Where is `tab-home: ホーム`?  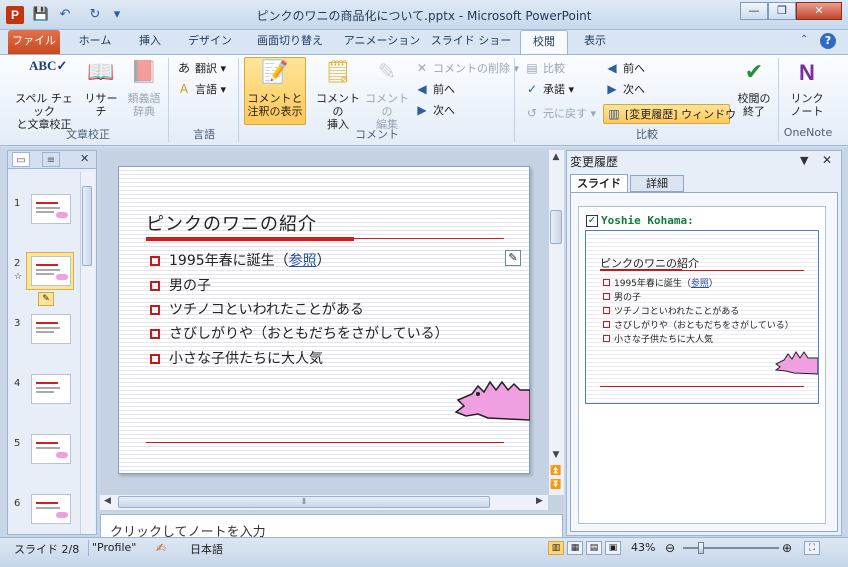 tab-home: ホーム is located at coordinates (95, 42).